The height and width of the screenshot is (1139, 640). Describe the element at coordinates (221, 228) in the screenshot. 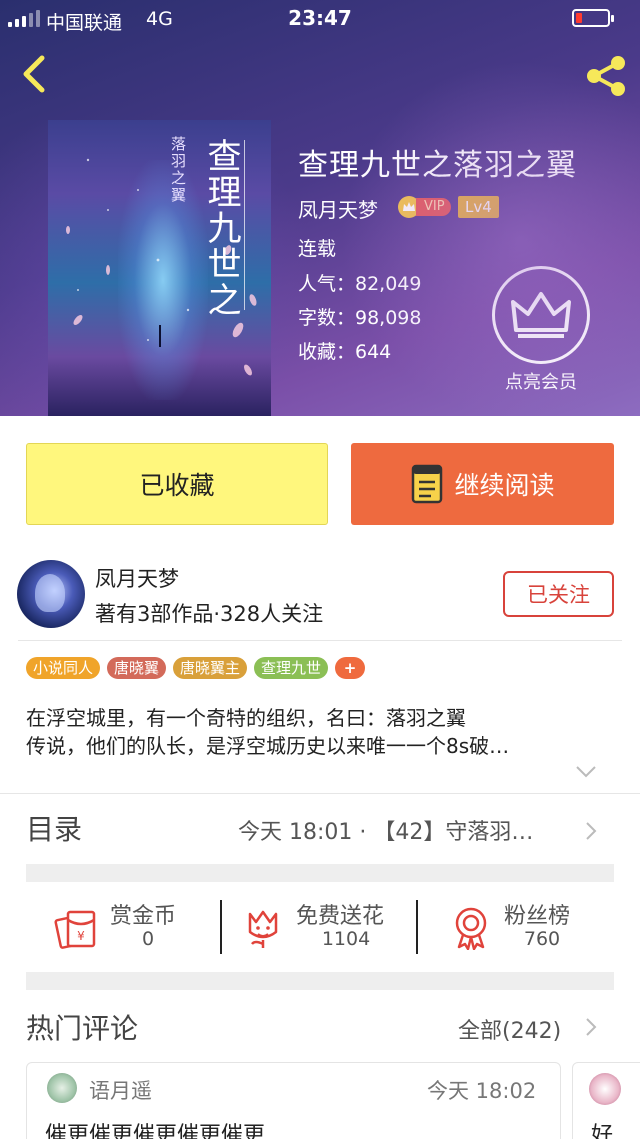

I see `cover-title: 查理九世之` at that location.